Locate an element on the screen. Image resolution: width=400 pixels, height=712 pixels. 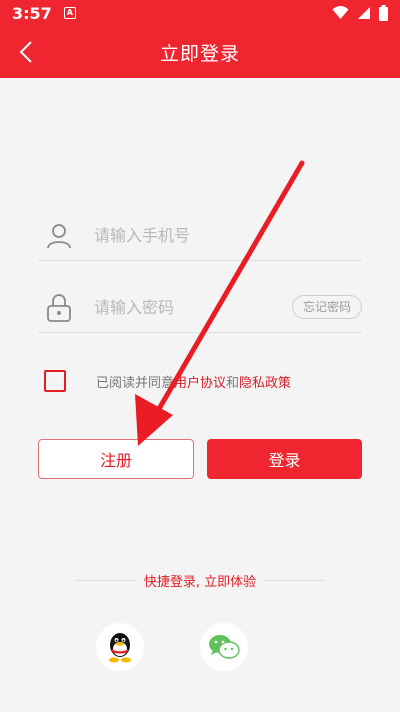
wechat-login-button is located at coordinates (224, 647).